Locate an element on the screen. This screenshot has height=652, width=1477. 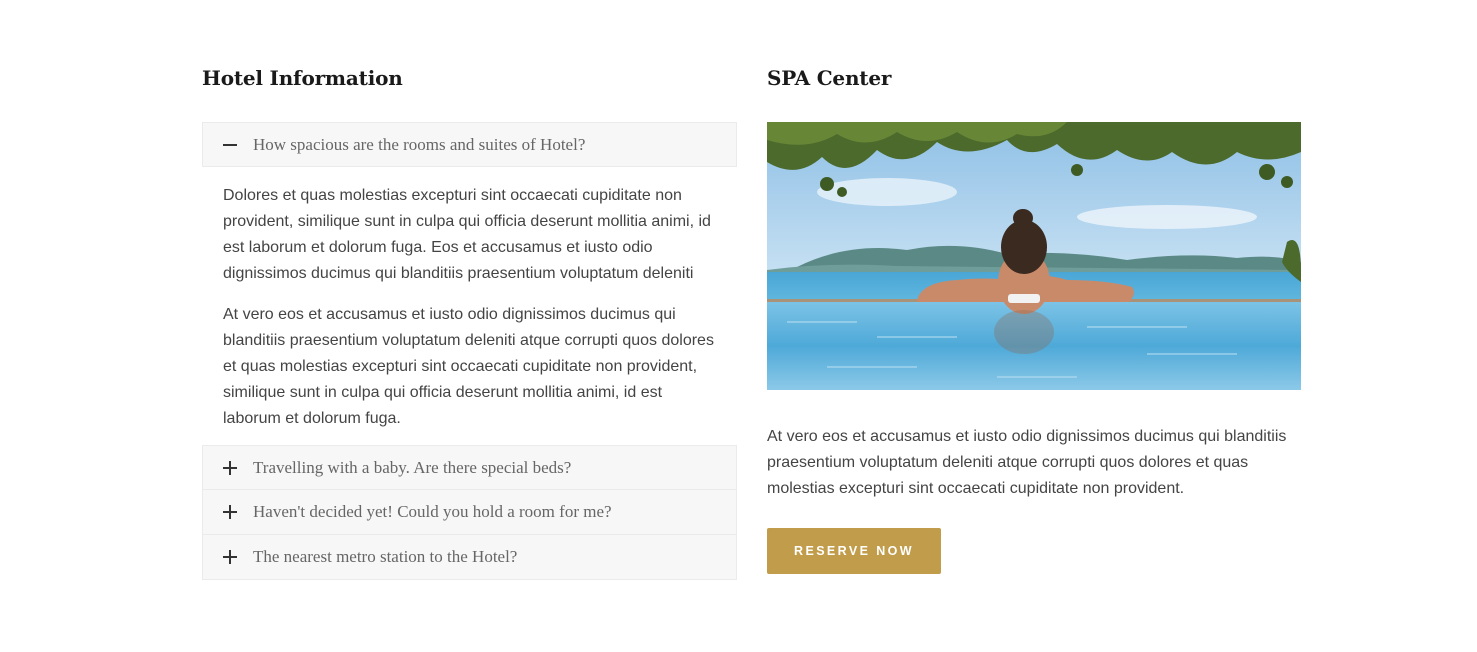
hotel-information-title: Hotel Information is located at coordinates (302, 78).